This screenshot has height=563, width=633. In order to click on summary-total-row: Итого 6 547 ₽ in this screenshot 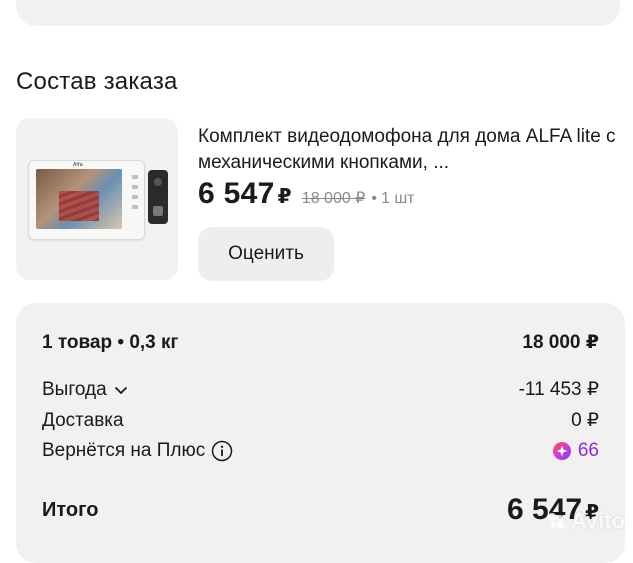, I will do `click(320, 510)`.